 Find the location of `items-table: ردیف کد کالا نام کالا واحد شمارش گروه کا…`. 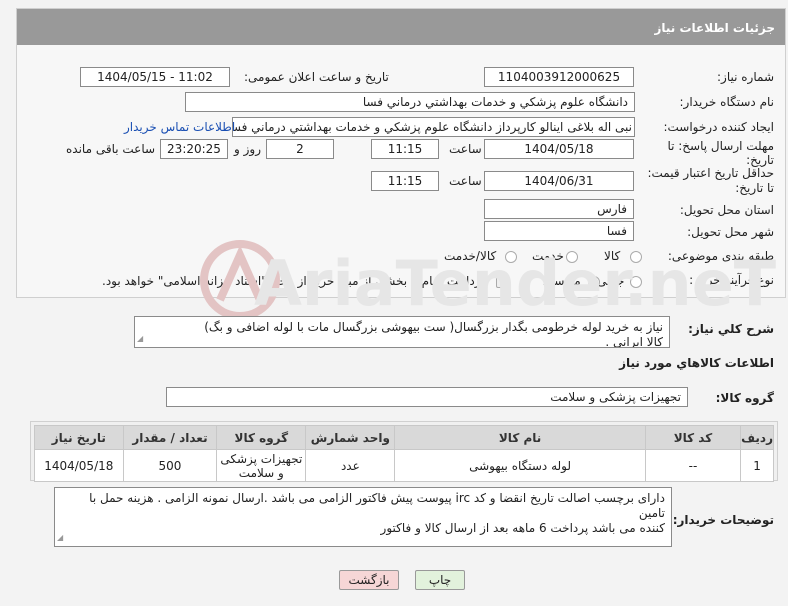

items-table: ردیف کد کالا نام کالا واحد شمارش گروه کا… is located at coordinates (404, 453).